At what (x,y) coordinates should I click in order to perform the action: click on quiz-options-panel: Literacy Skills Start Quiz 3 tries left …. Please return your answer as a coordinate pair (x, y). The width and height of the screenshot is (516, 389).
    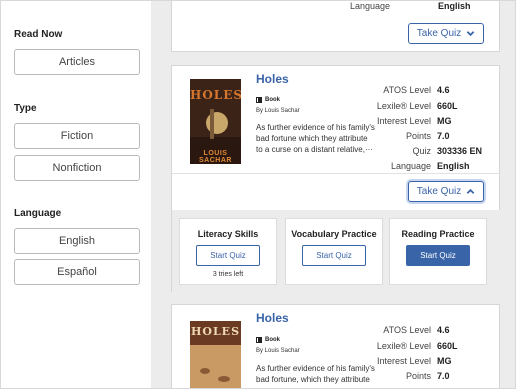
    Looking at the image, I should click on (336, 252).